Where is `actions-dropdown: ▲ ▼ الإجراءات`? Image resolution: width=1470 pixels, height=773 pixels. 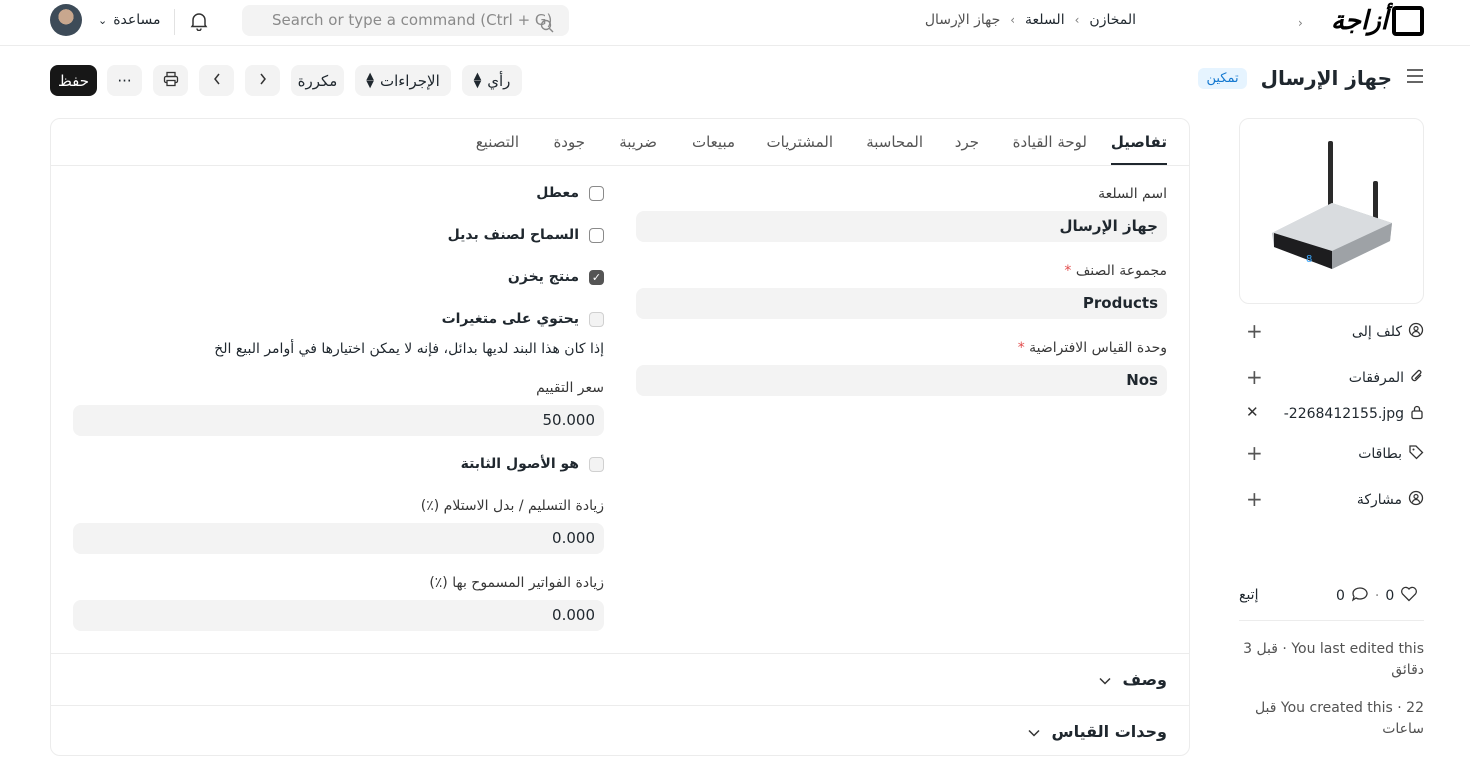 actions-dropdown: ▲ ▼ الإجراءات is located at coordinates (403, 80).